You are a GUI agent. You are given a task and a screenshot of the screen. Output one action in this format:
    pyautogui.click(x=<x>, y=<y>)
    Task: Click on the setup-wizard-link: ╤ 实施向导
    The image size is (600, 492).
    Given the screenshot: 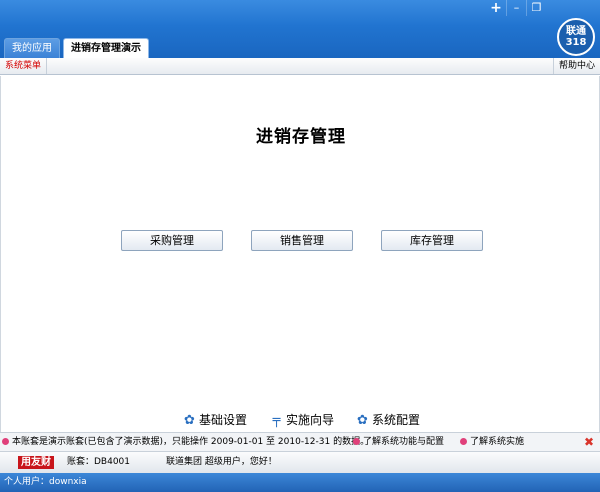 What is the action you would take?
    pyautogui.click(x=302, y=420)
    